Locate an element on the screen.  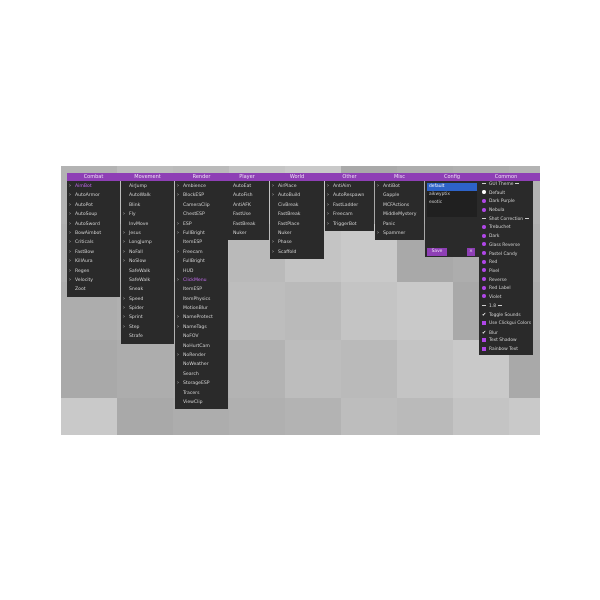
module-item: MotionBlur is located at coordinates (201, 308).